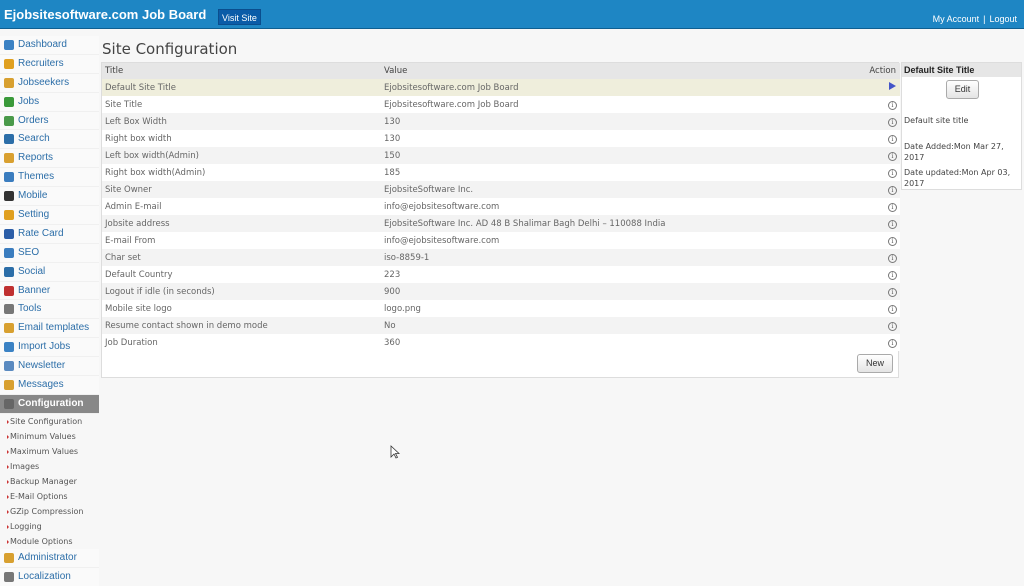 Image resolution: width=1024 pixels, height=586 pixels. I want to click on table-row: Left box width(Admin) 150 i, so click(501, 155).